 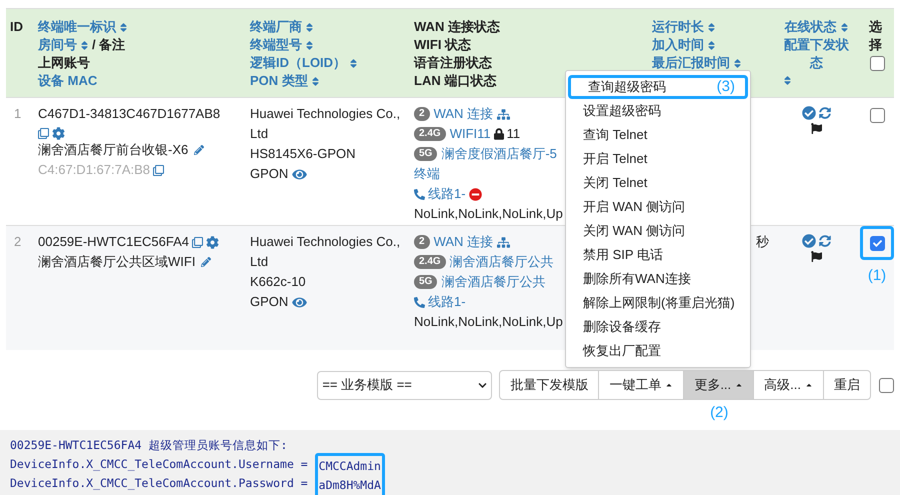 What do you see at coordinates (279, 81) in the screenshot?
I see `column-header: PON 类型` at bounding box center [279, 81].